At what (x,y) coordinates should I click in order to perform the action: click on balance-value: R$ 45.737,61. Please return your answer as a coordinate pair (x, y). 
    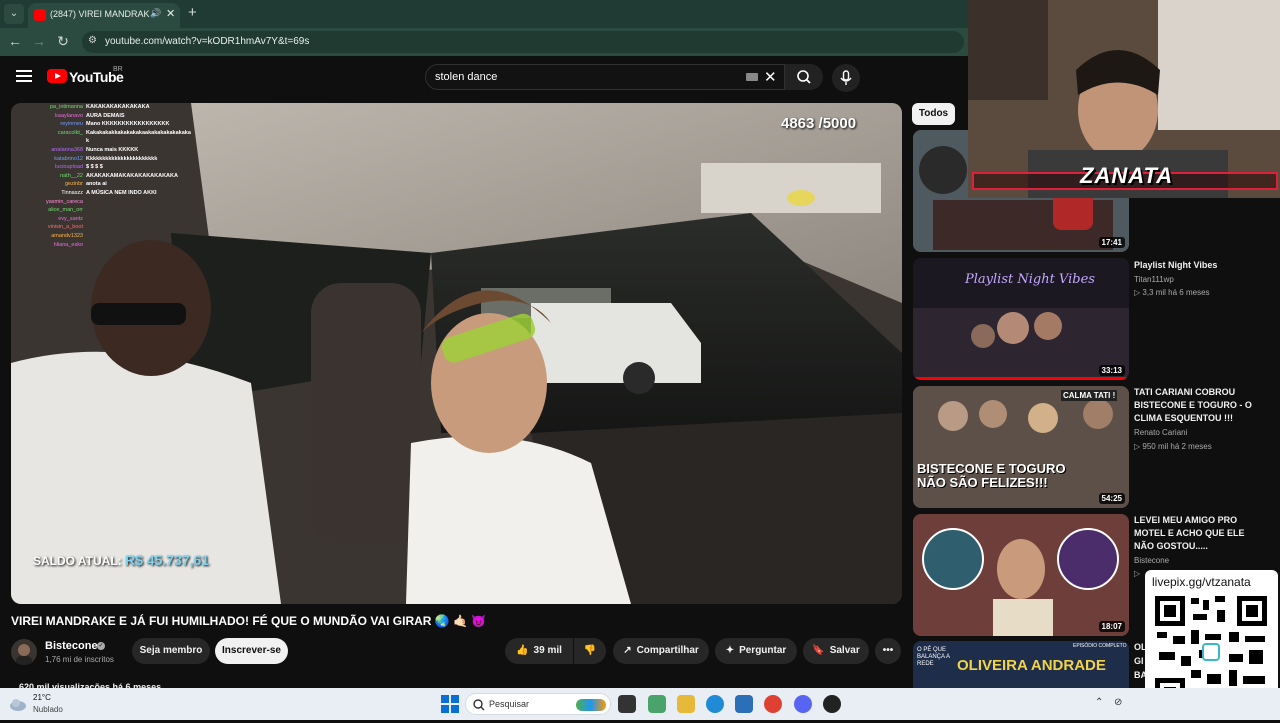
    Looking at the image, I should click on (167, 560).